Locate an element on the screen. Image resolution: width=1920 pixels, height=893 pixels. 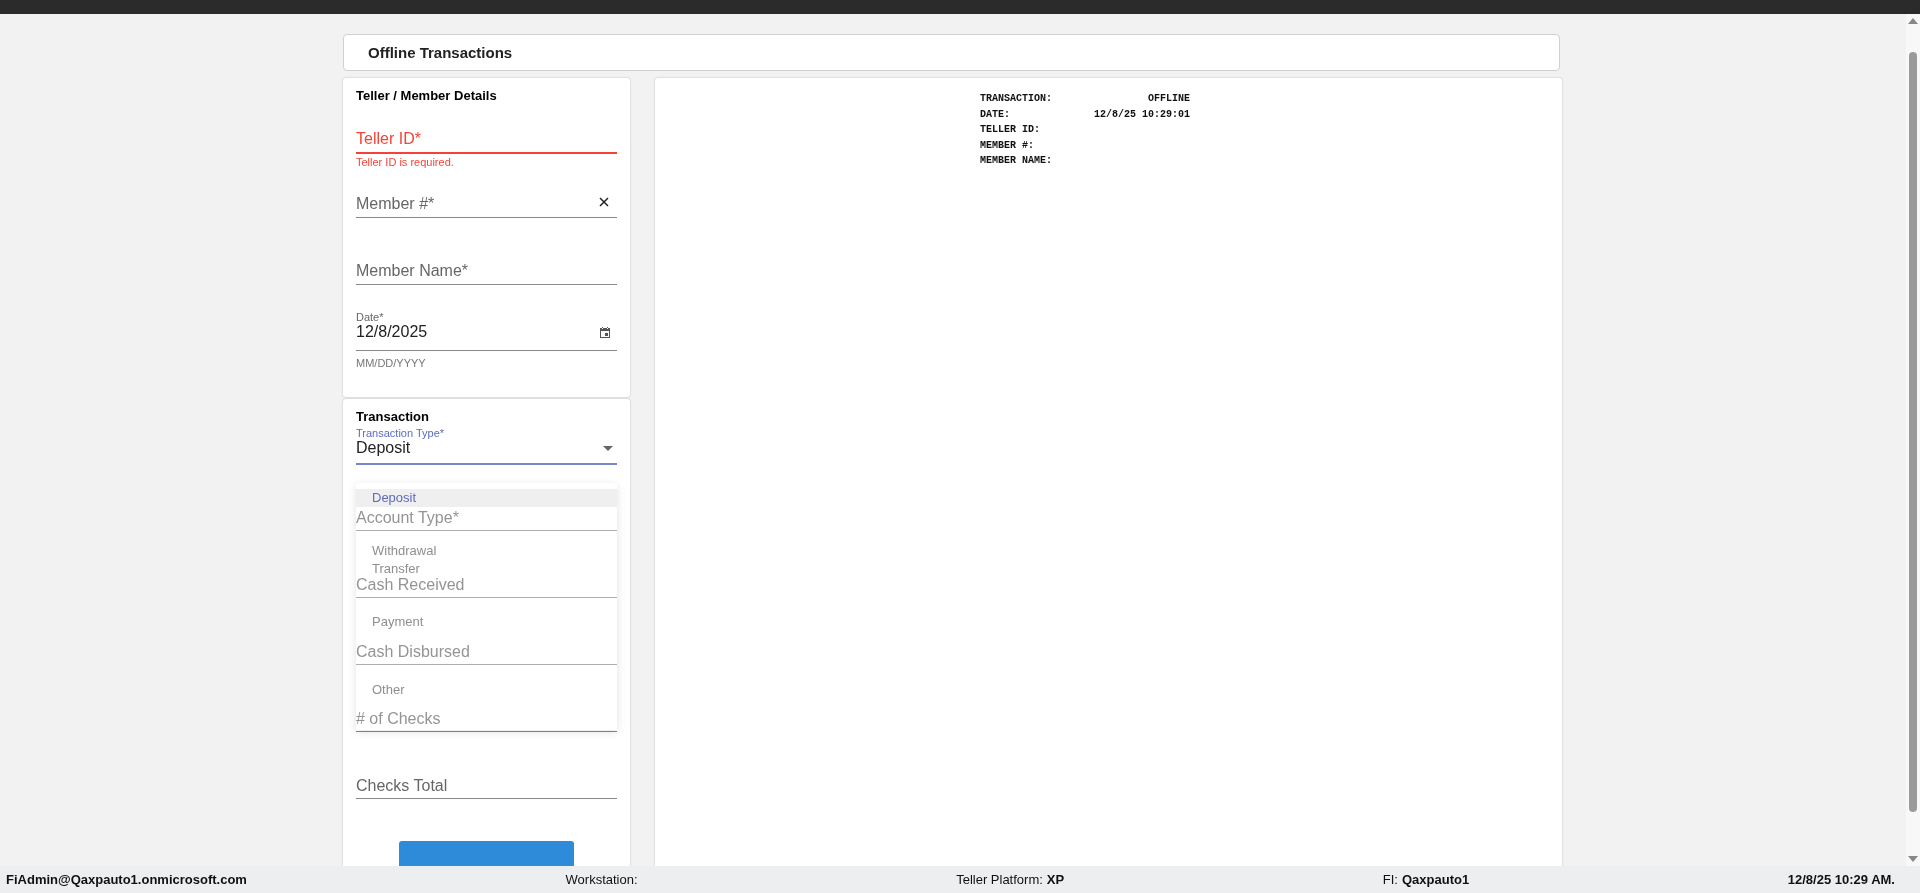
input-field: Cash Received is located at coordinates (486, 587).